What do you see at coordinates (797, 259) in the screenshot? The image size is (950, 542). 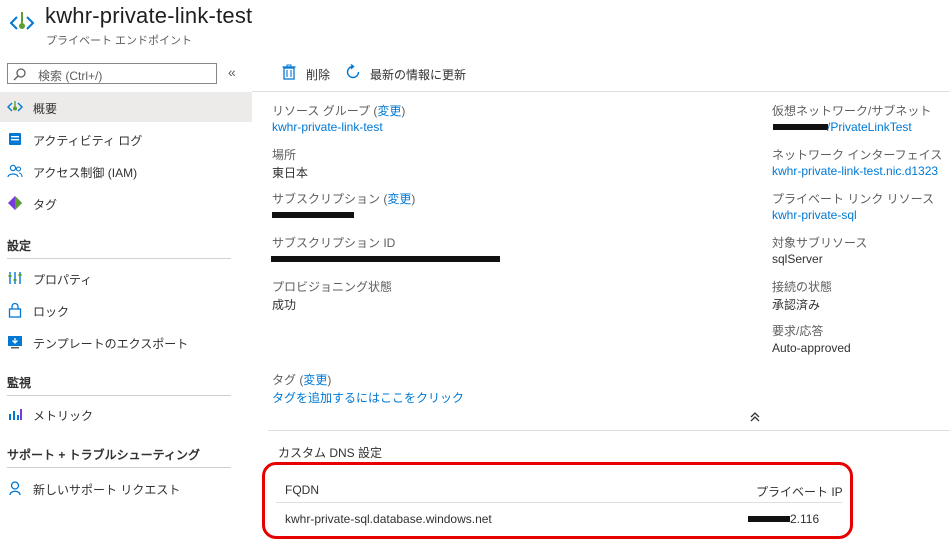 I see `target-subresource-value: sqlServer` at bounding box center [797, 259].